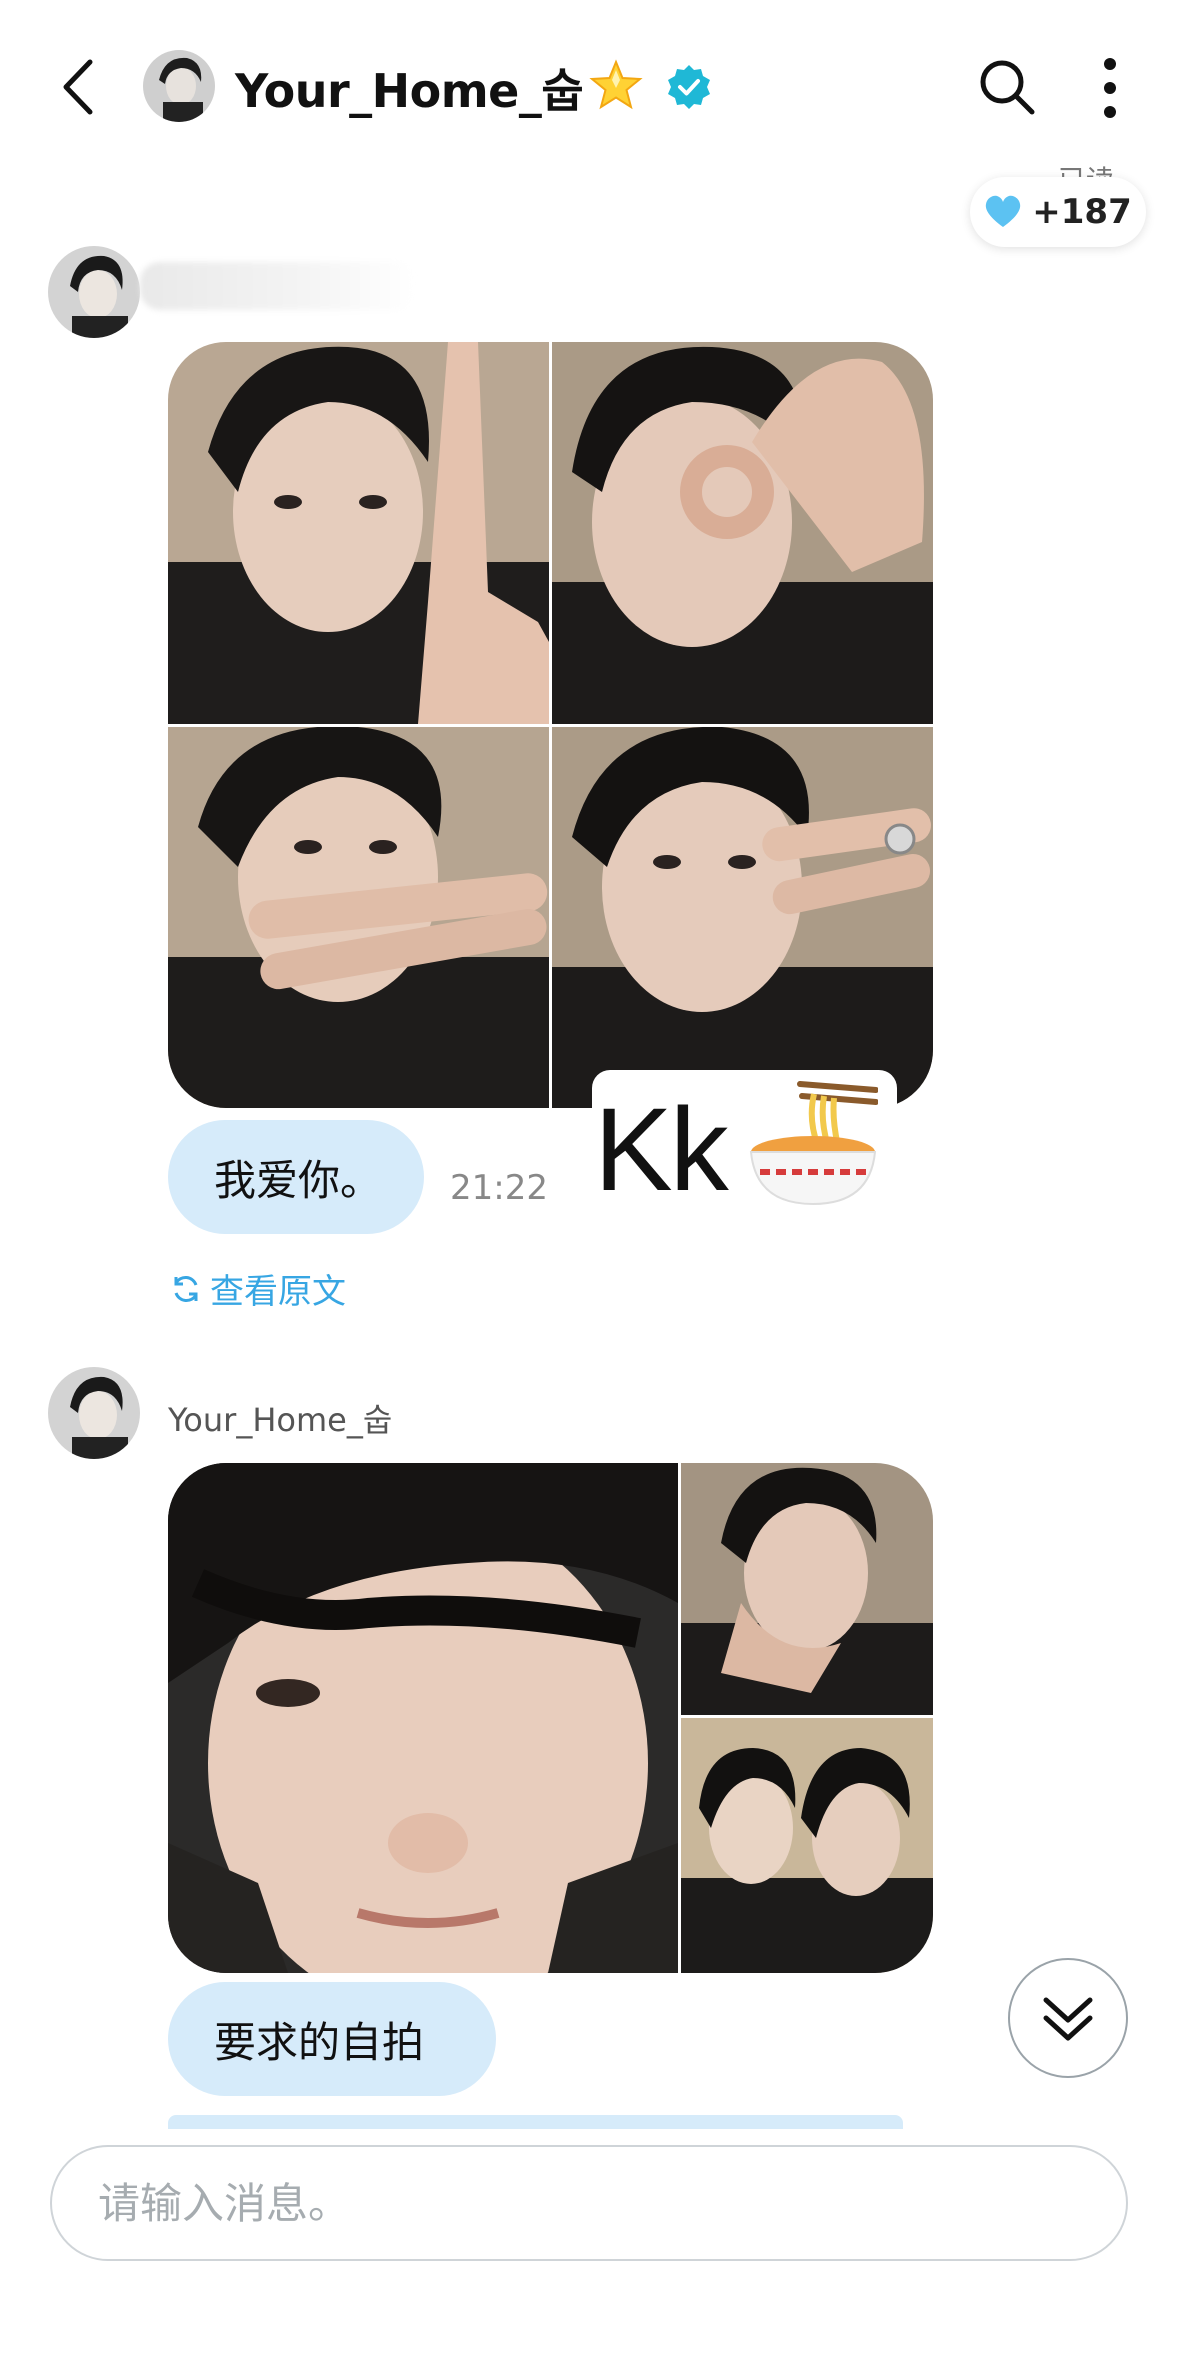 The height and width of the screenshot is (2364, 1179). Describe the element at coordinates (1003, 211) in the screenshot. I see `blue-heart-icon` at that location.